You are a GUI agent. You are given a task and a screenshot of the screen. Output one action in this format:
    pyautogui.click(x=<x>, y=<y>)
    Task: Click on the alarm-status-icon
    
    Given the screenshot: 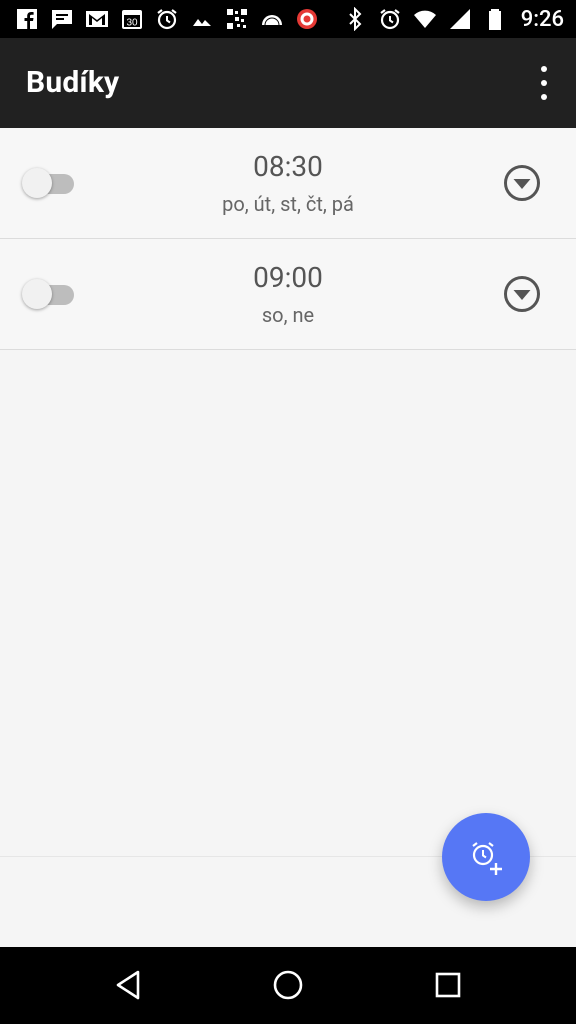 What is the action you would take?
    pyautogui.click(x=390, y=19)
    